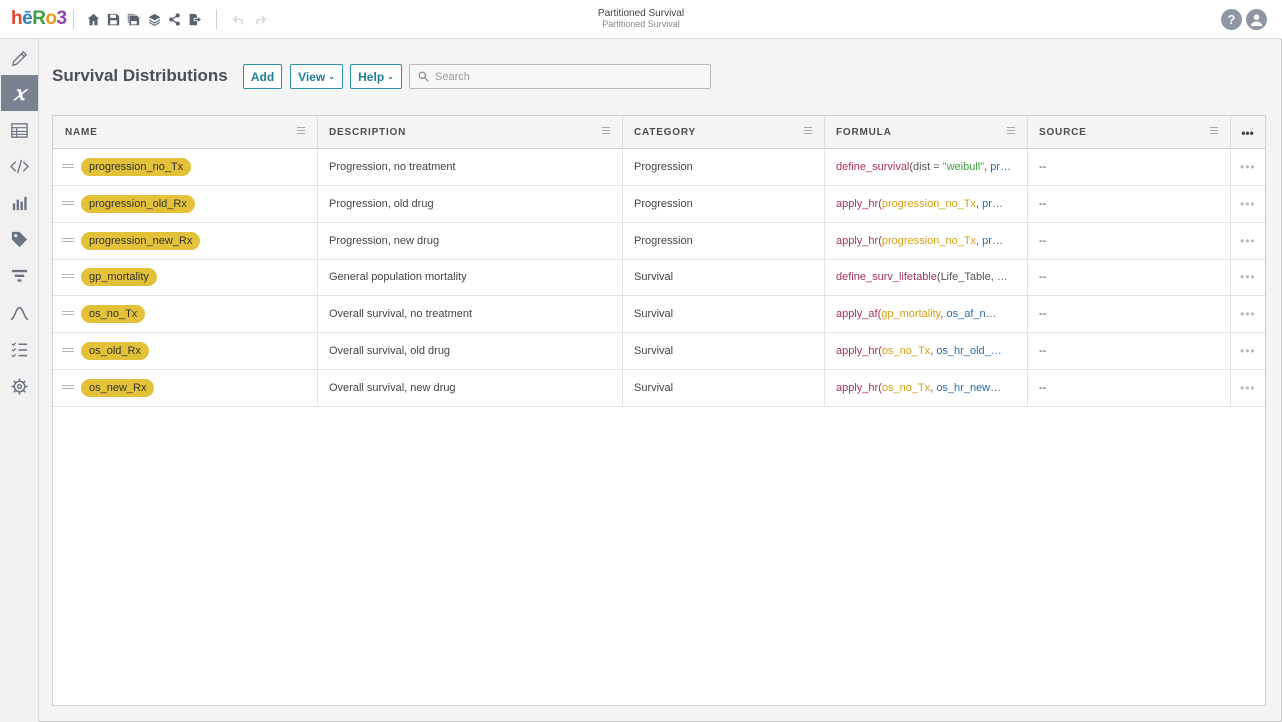 This screenshot has height=722, width=1282. What do you see at coordinates (19, 130) in the screenshot?
I see `sidebar-item-tables` at bounding box center [19, 130].